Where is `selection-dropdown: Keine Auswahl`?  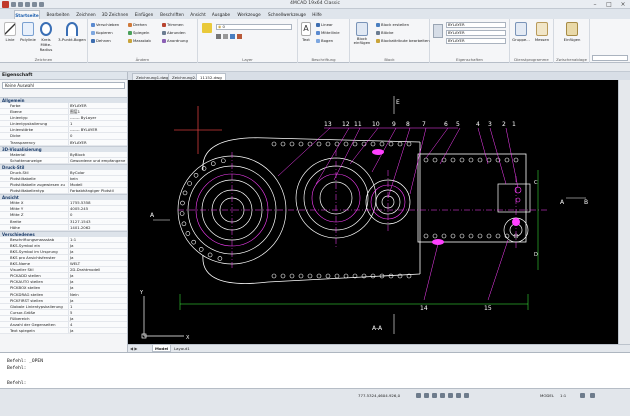
selection-dropdown: Keine Auswahl is located at coordinates (63, 85).